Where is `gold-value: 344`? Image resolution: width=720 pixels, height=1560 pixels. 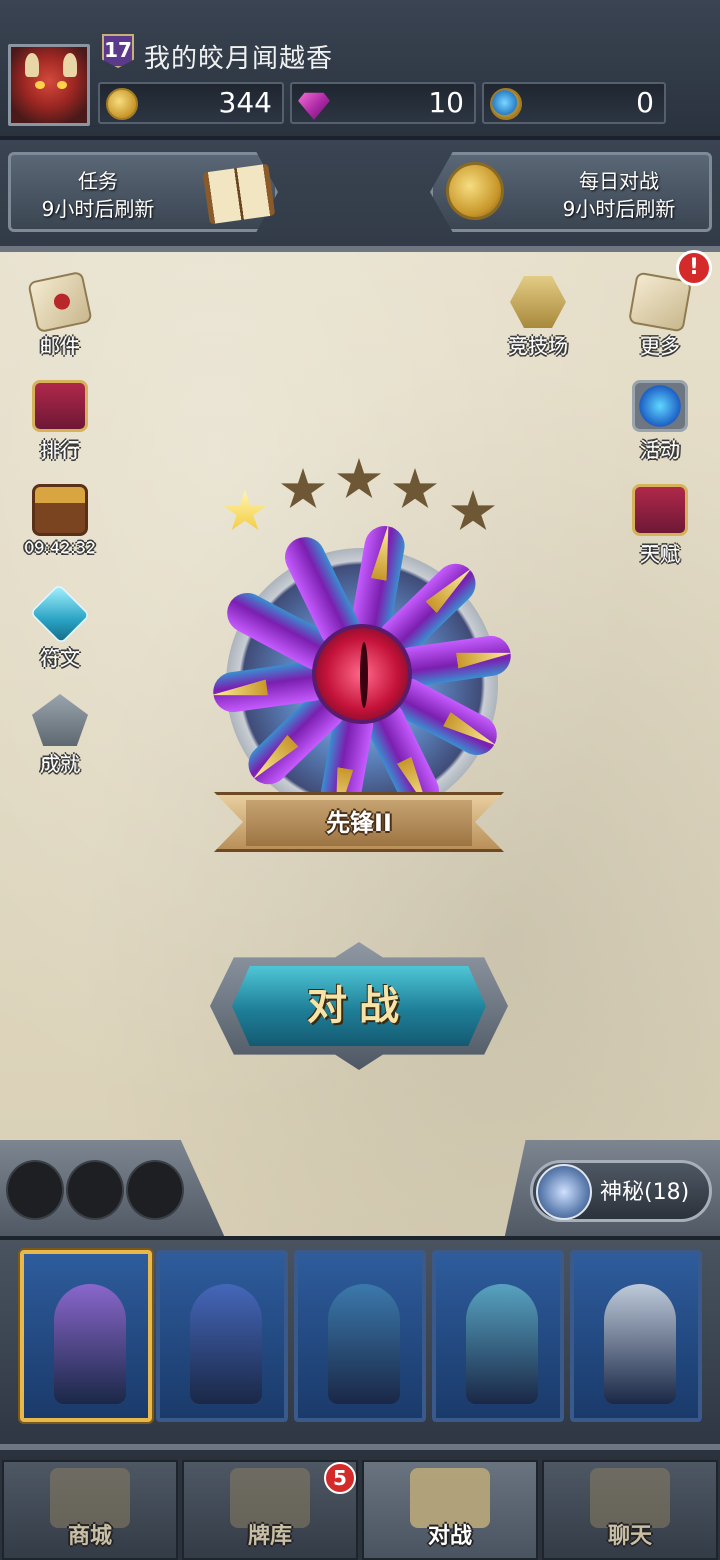 gold-value: 344 is located at coordinates (245, 102).